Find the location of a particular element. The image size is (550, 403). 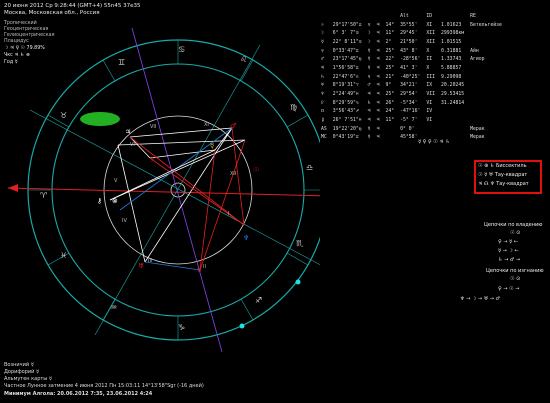

planet-cell-hs: XII is located at coordinates (431, 34).